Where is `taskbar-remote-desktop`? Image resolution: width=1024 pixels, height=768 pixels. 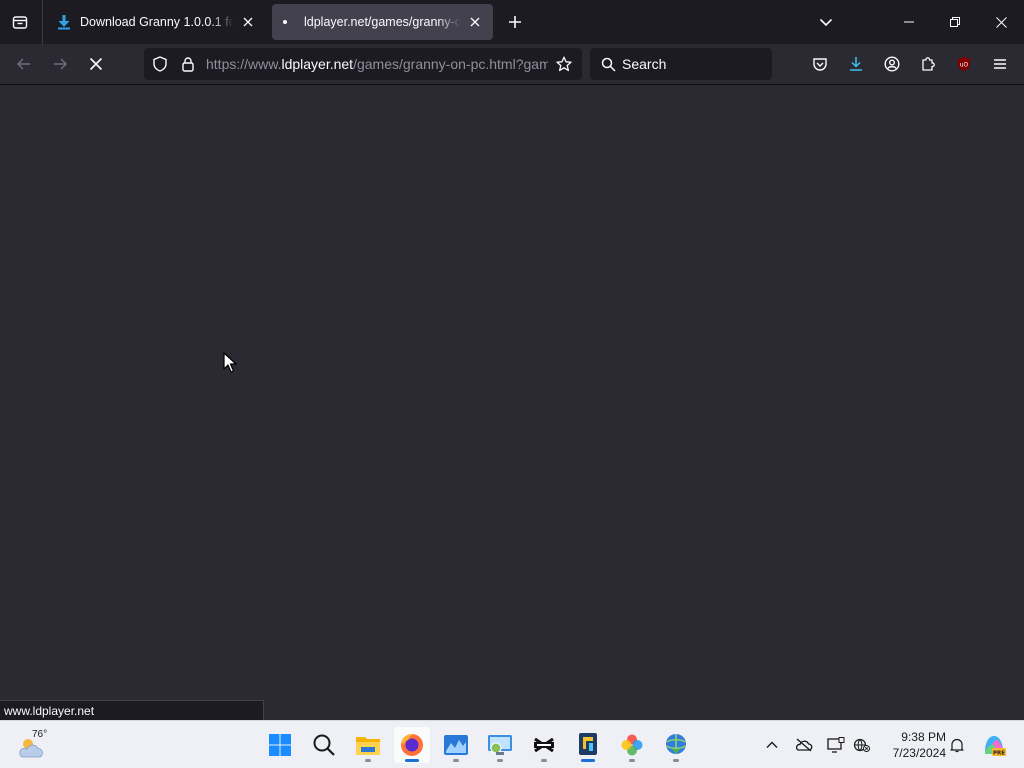 taskbar-remote-desktop is located at coordinates (500, 745).